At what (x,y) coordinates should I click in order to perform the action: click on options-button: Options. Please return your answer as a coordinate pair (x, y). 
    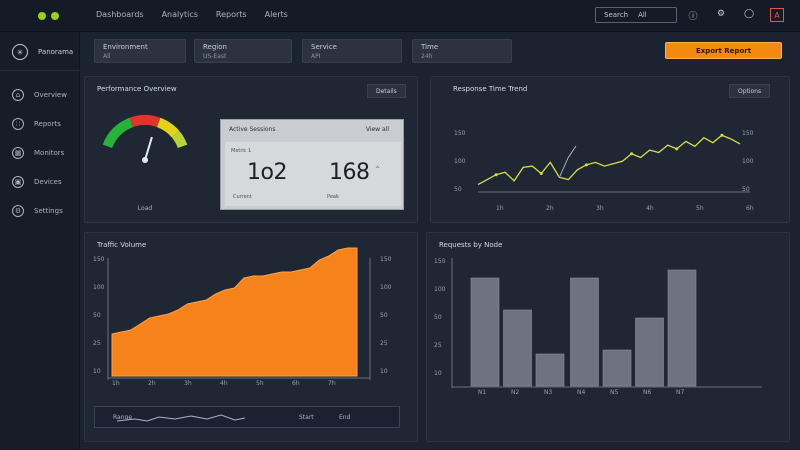
    Looking at the image, I should click on (750, 91).